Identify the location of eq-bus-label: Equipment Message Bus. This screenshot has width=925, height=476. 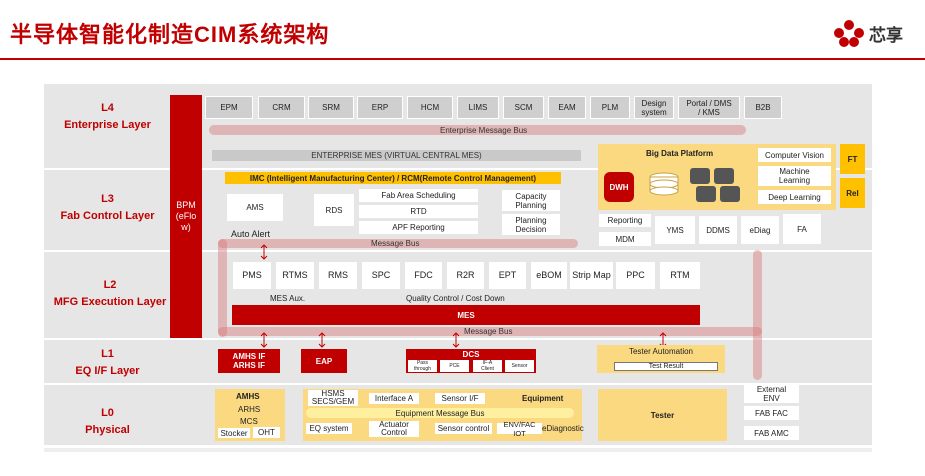
(440, 413).